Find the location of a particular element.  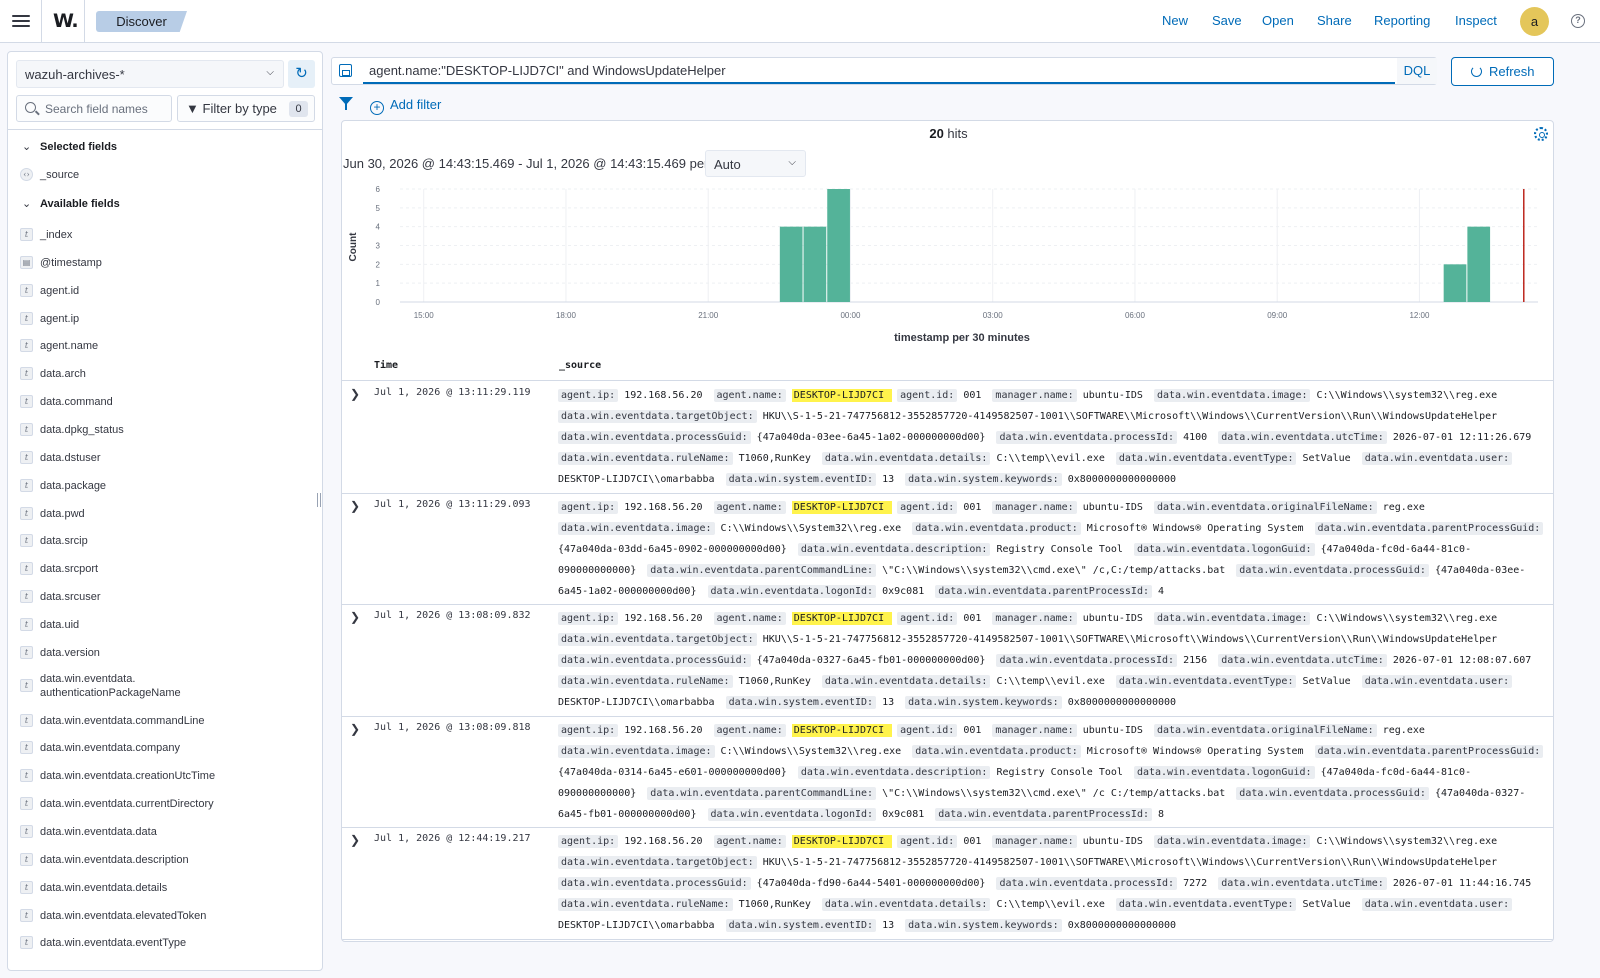

source-field-value: 4 is located at coordinates (1161, 591).